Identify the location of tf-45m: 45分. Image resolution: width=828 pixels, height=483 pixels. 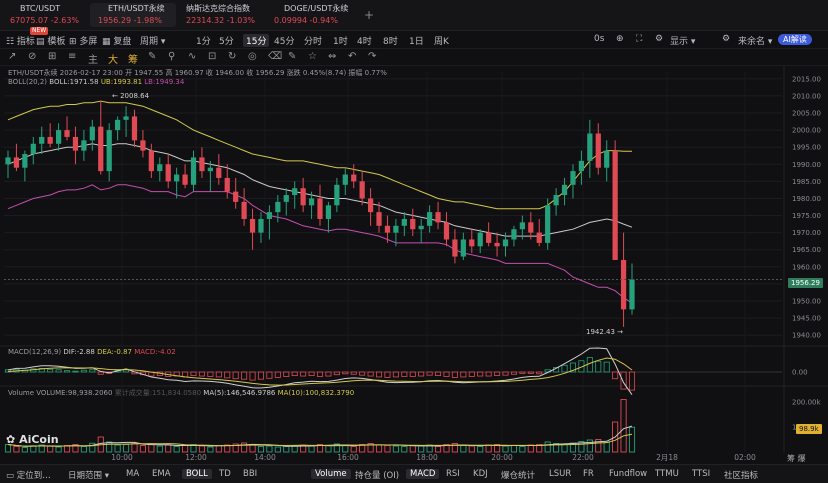
(284, 40).